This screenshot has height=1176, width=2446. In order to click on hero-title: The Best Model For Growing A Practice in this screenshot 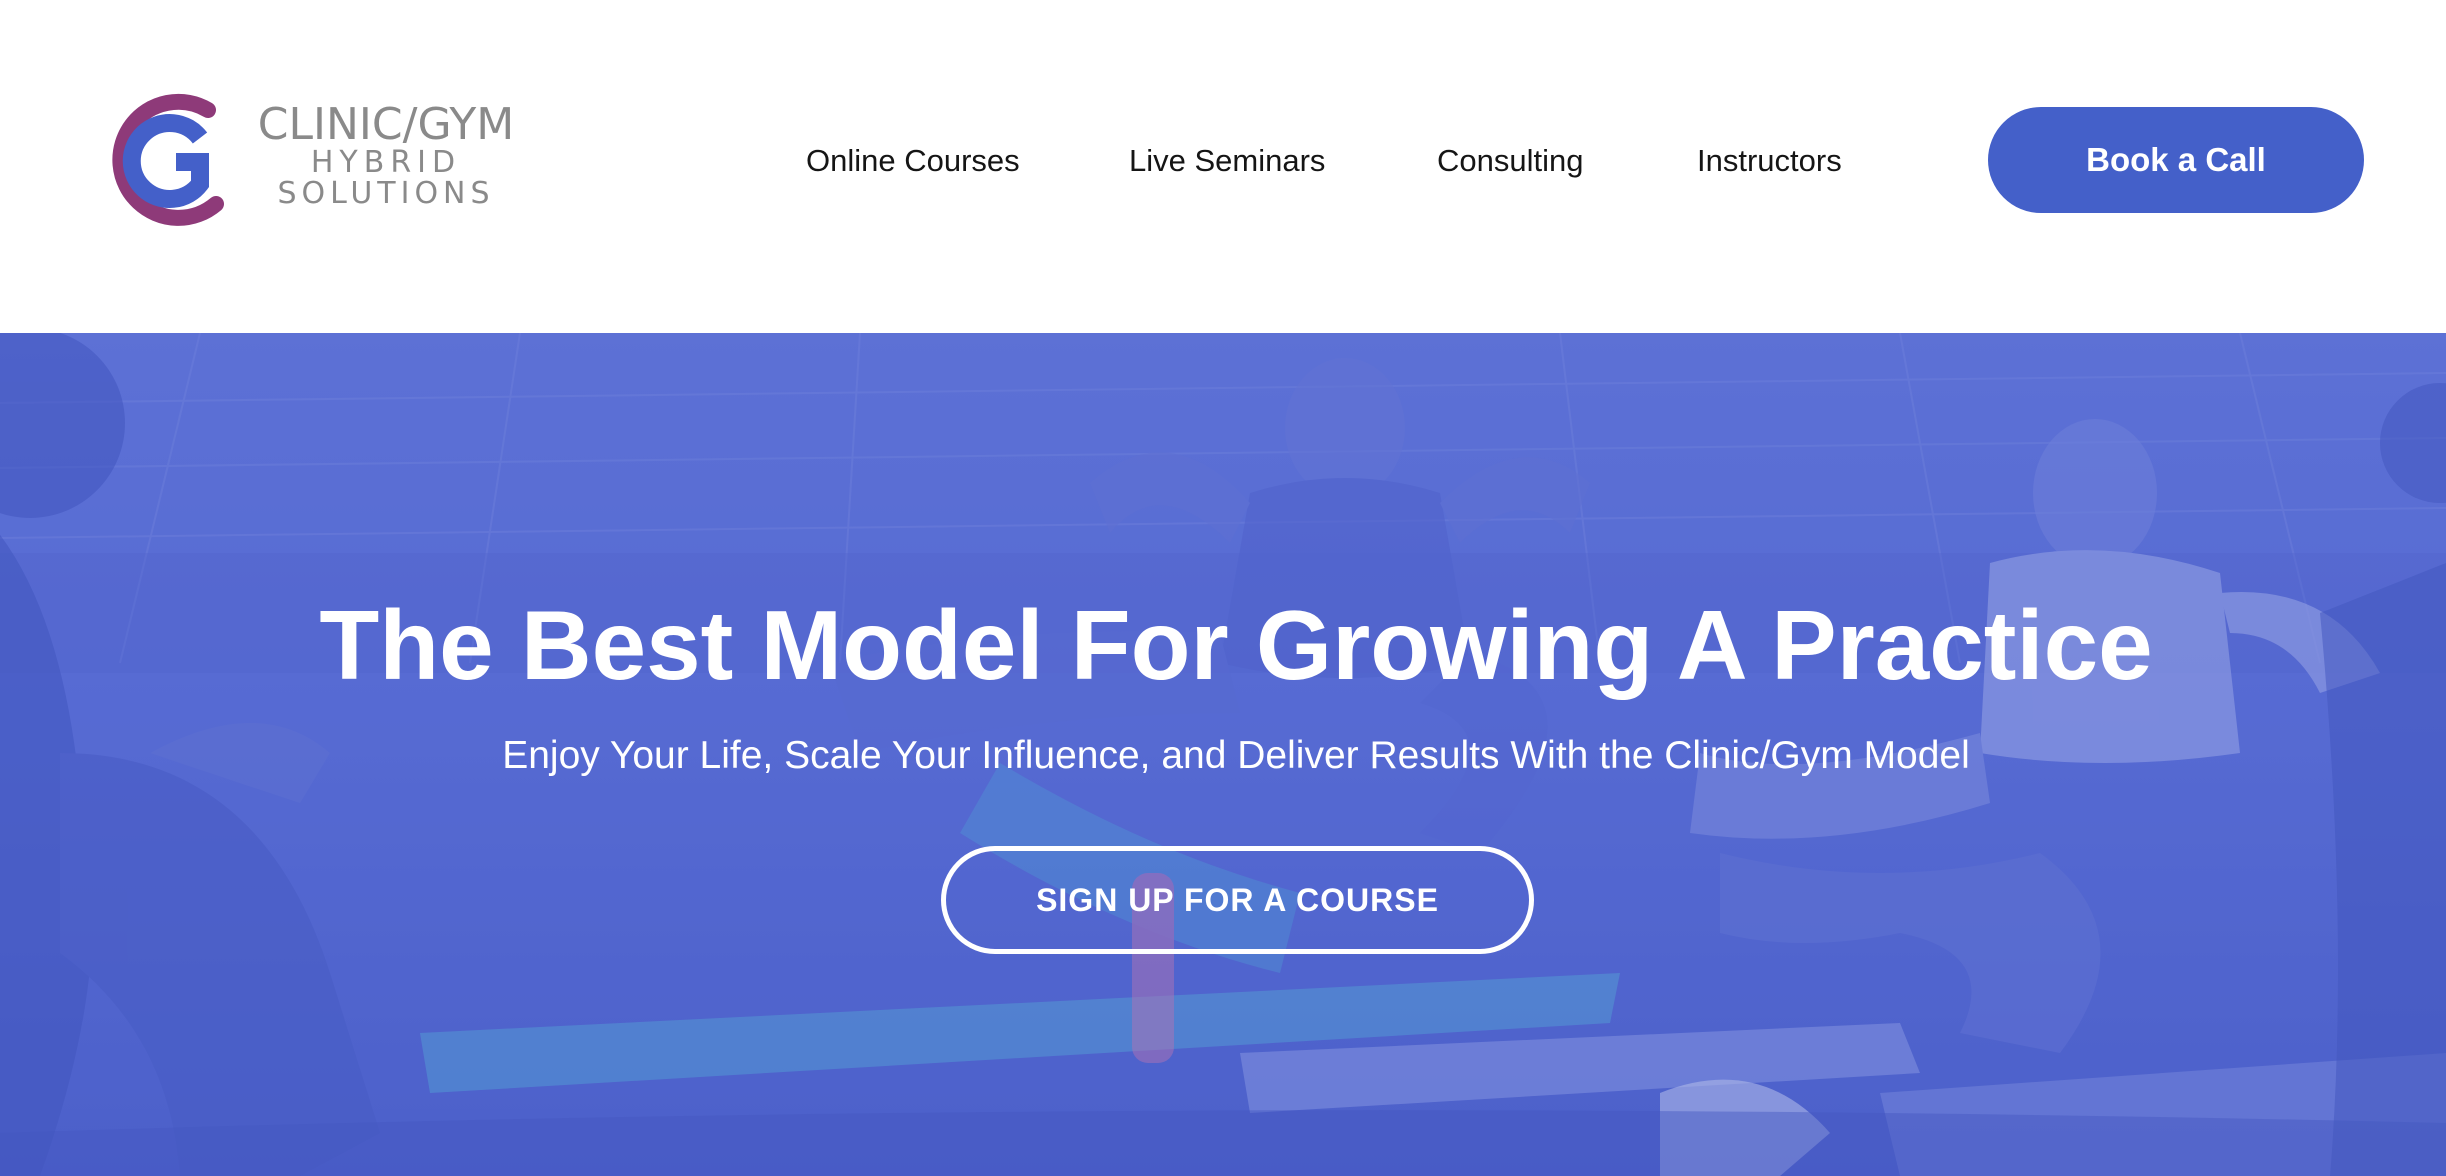, I will do `click(1236, 645)`.